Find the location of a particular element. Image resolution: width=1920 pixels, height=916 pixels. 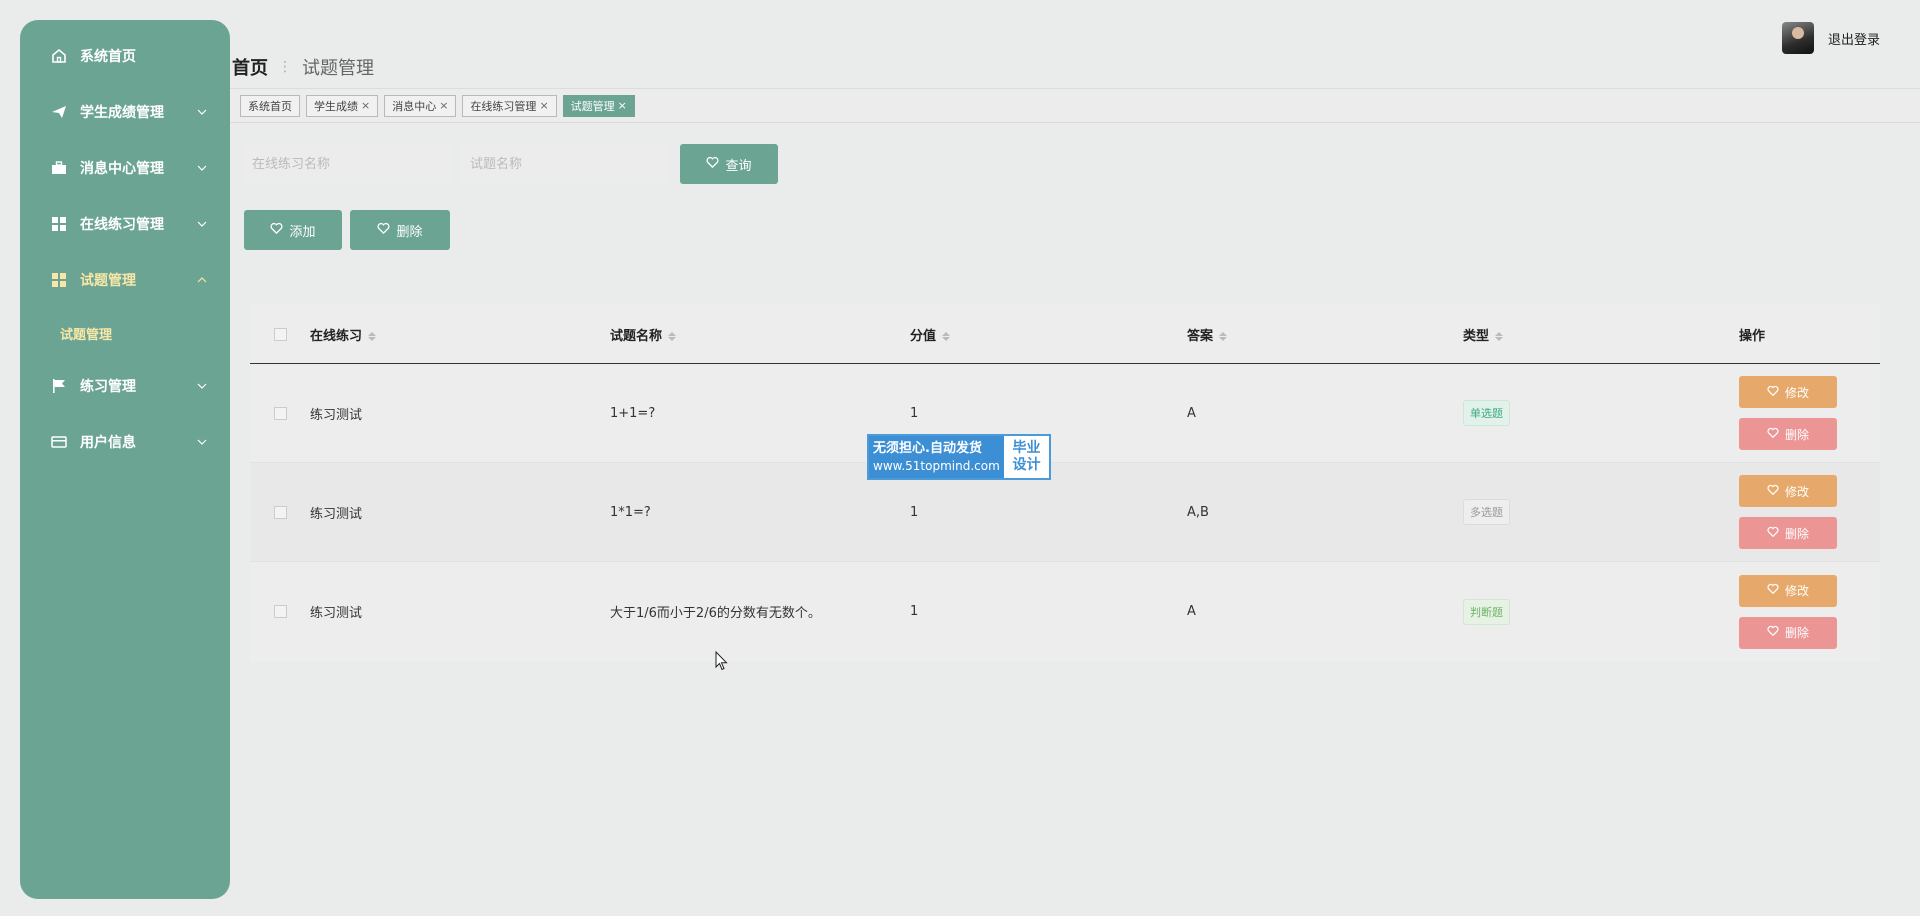

sidebar-item-home: 系统首页 is located at coordinates (125, 56).